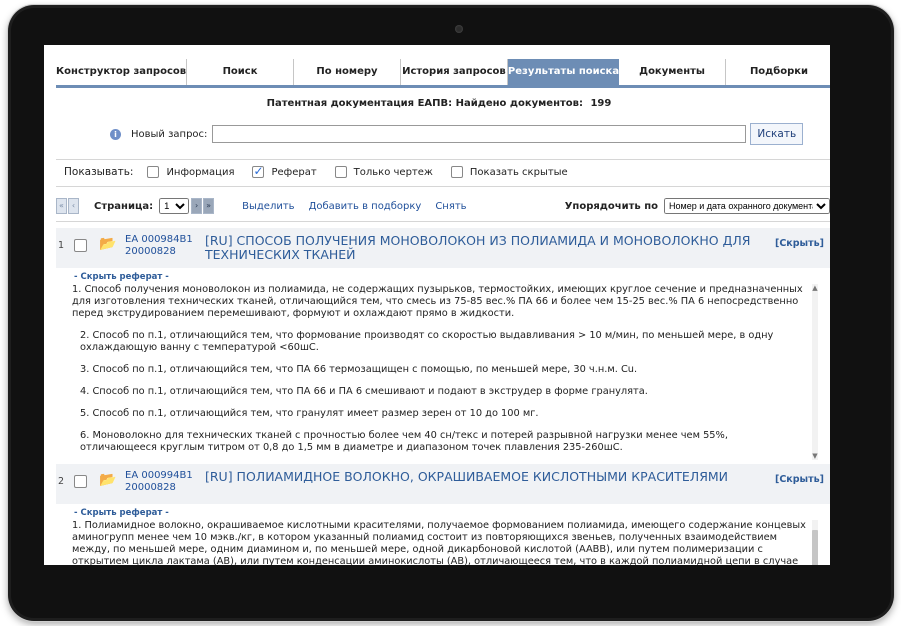 The height and width of the screenshot is (626, 901). What do you see at coordinates (61, 245) in the screenshot?
I see `record-number: 1` at bounding box center [61, 245].